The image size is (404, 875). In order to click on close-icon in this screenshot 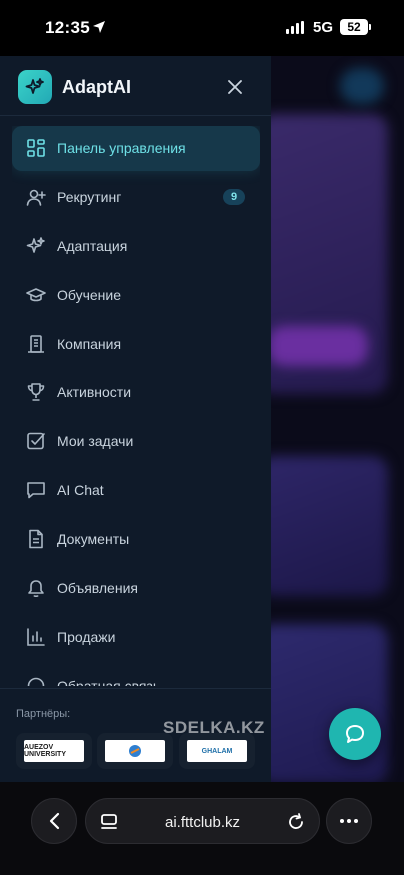, I will do `click(235, 87)`.